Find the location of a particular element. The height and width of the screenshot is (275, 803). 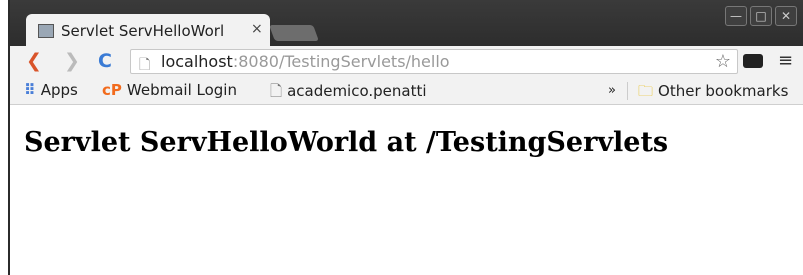

browser-tab: Servlet ServHelloWorl × is located at coordinates (148, 30).